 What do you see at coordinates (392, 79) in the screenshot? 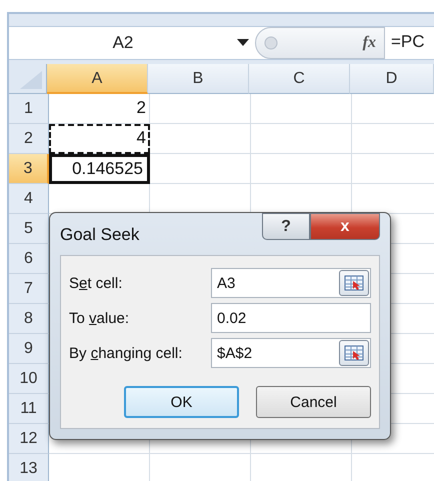
I see `column-header: D` at bounding box center [392, 79].